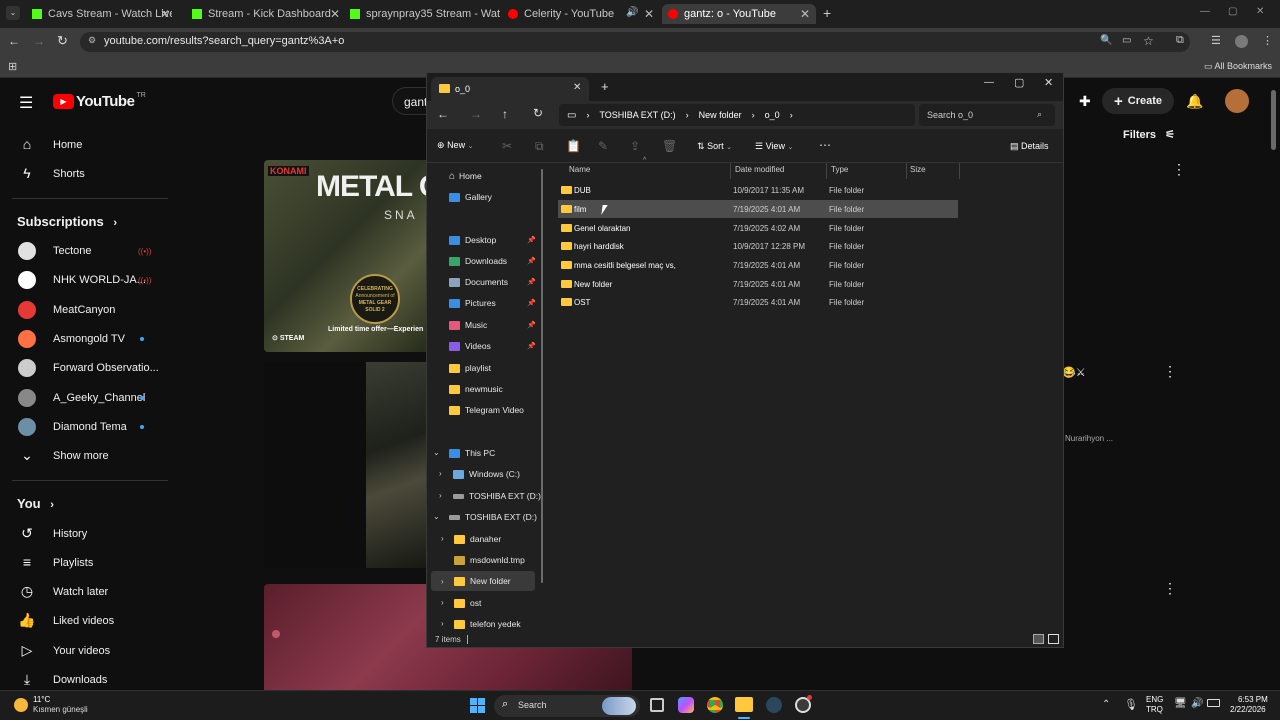 The width and height of the screenshot is (1280, 720). Describe the element at coordinates (84, 621) in the screenshot. I see `sidebar-item-liked: 👍 Liked videos` at that location.